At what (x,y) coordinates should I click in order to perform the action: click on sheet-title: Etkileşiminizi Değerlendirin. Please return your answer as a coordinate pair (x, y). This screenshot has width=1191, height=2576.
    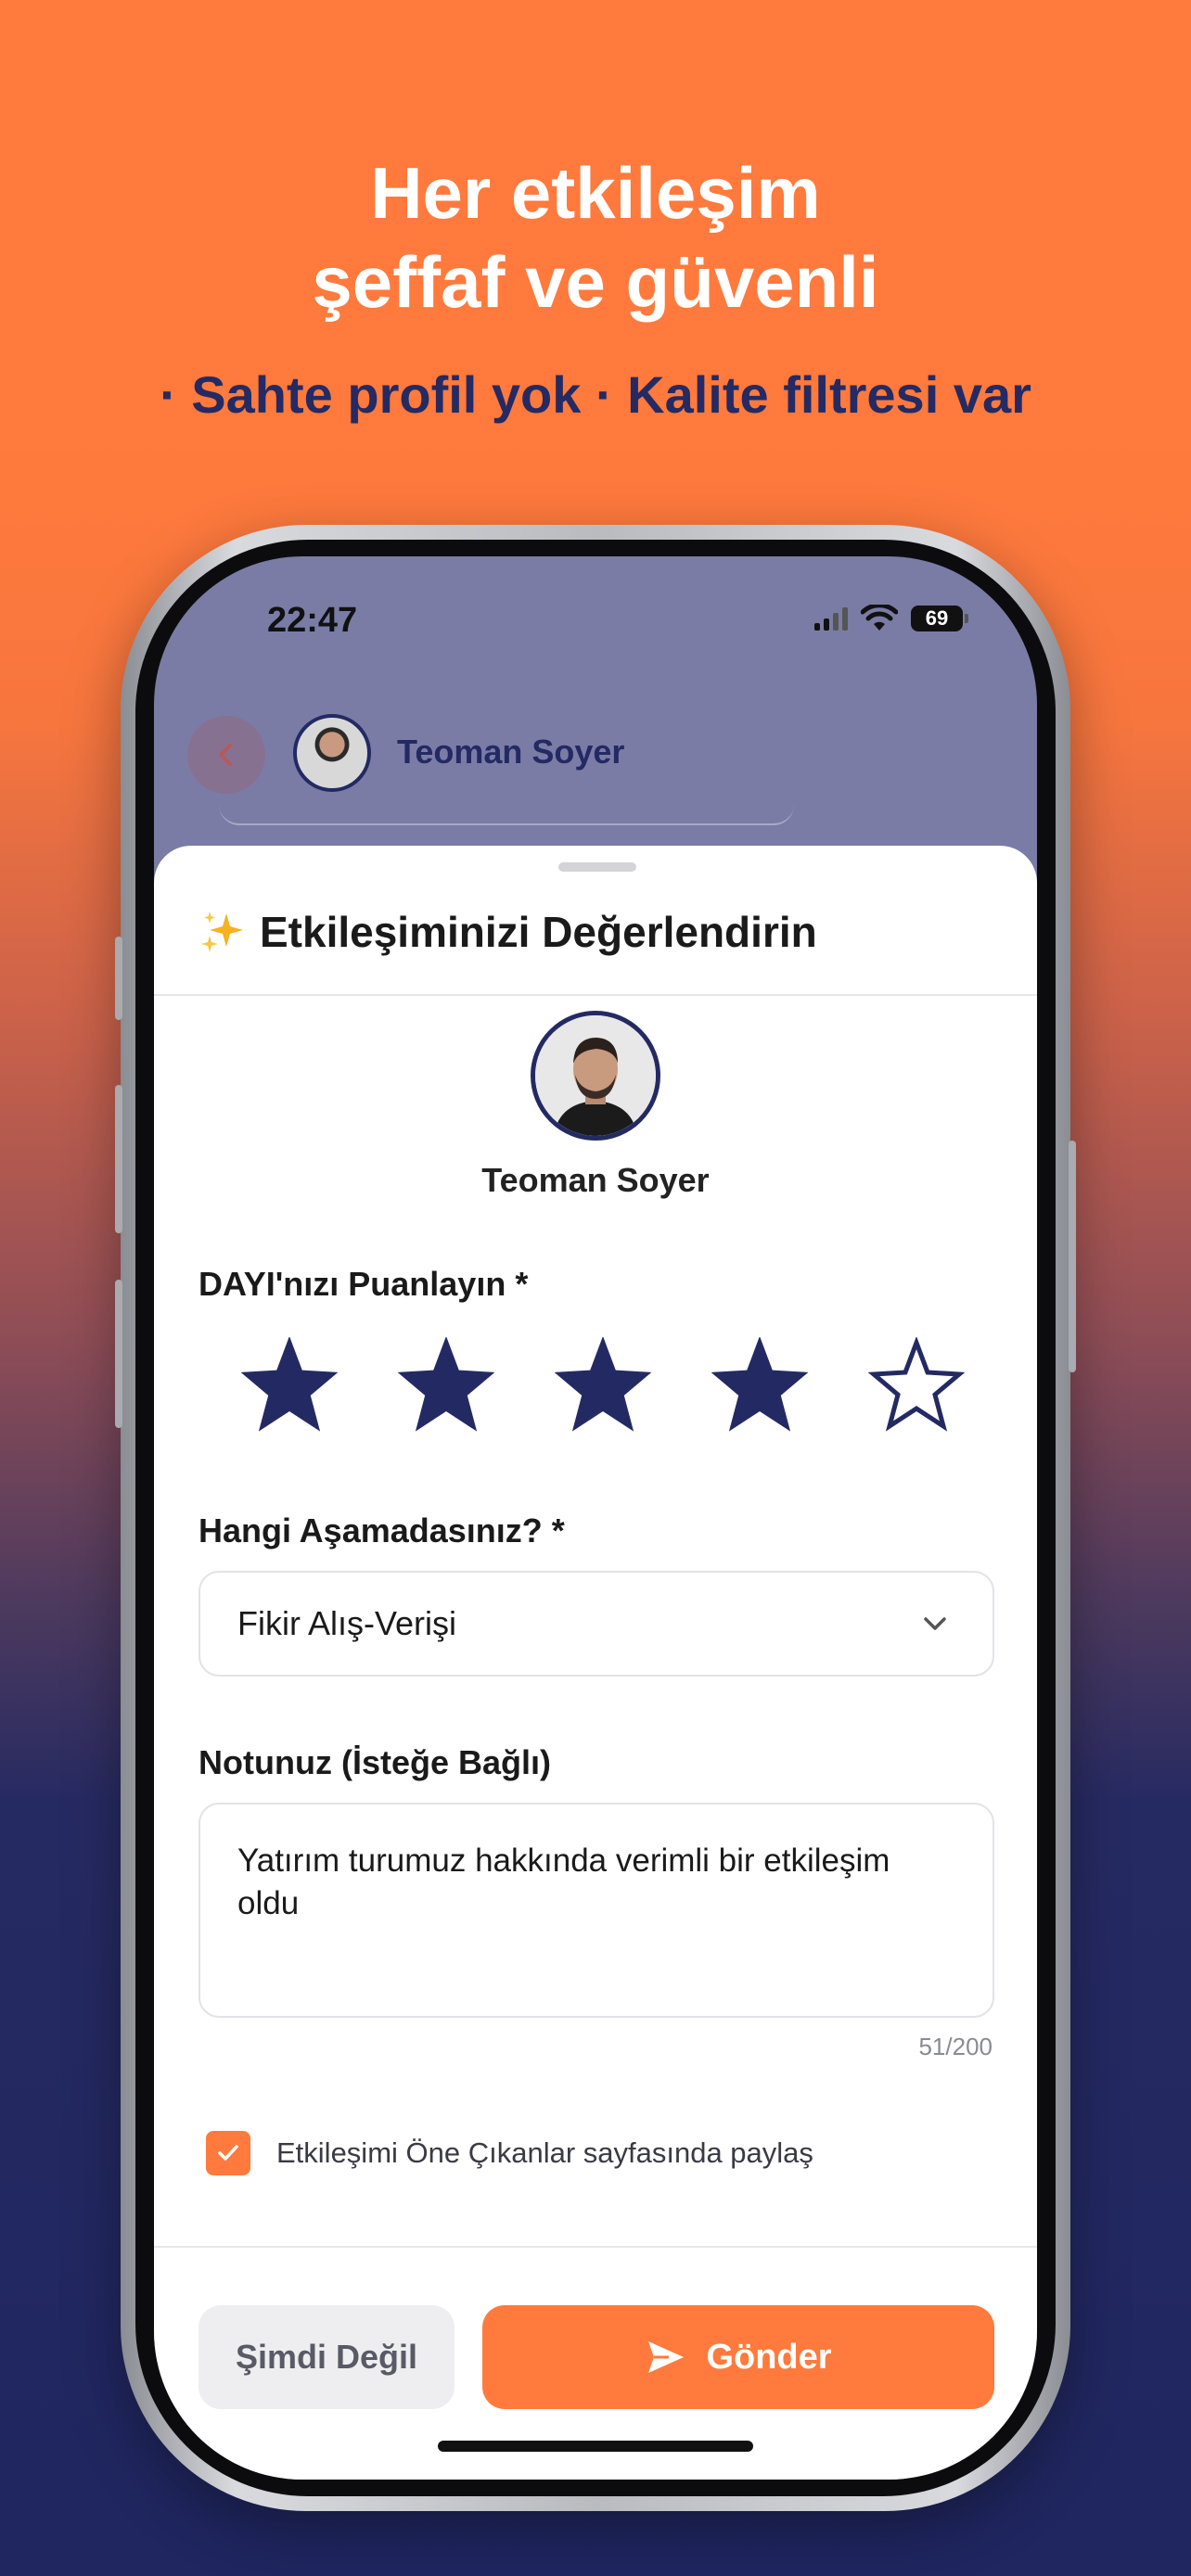
    Looking at the image, I should click on (508, 932).